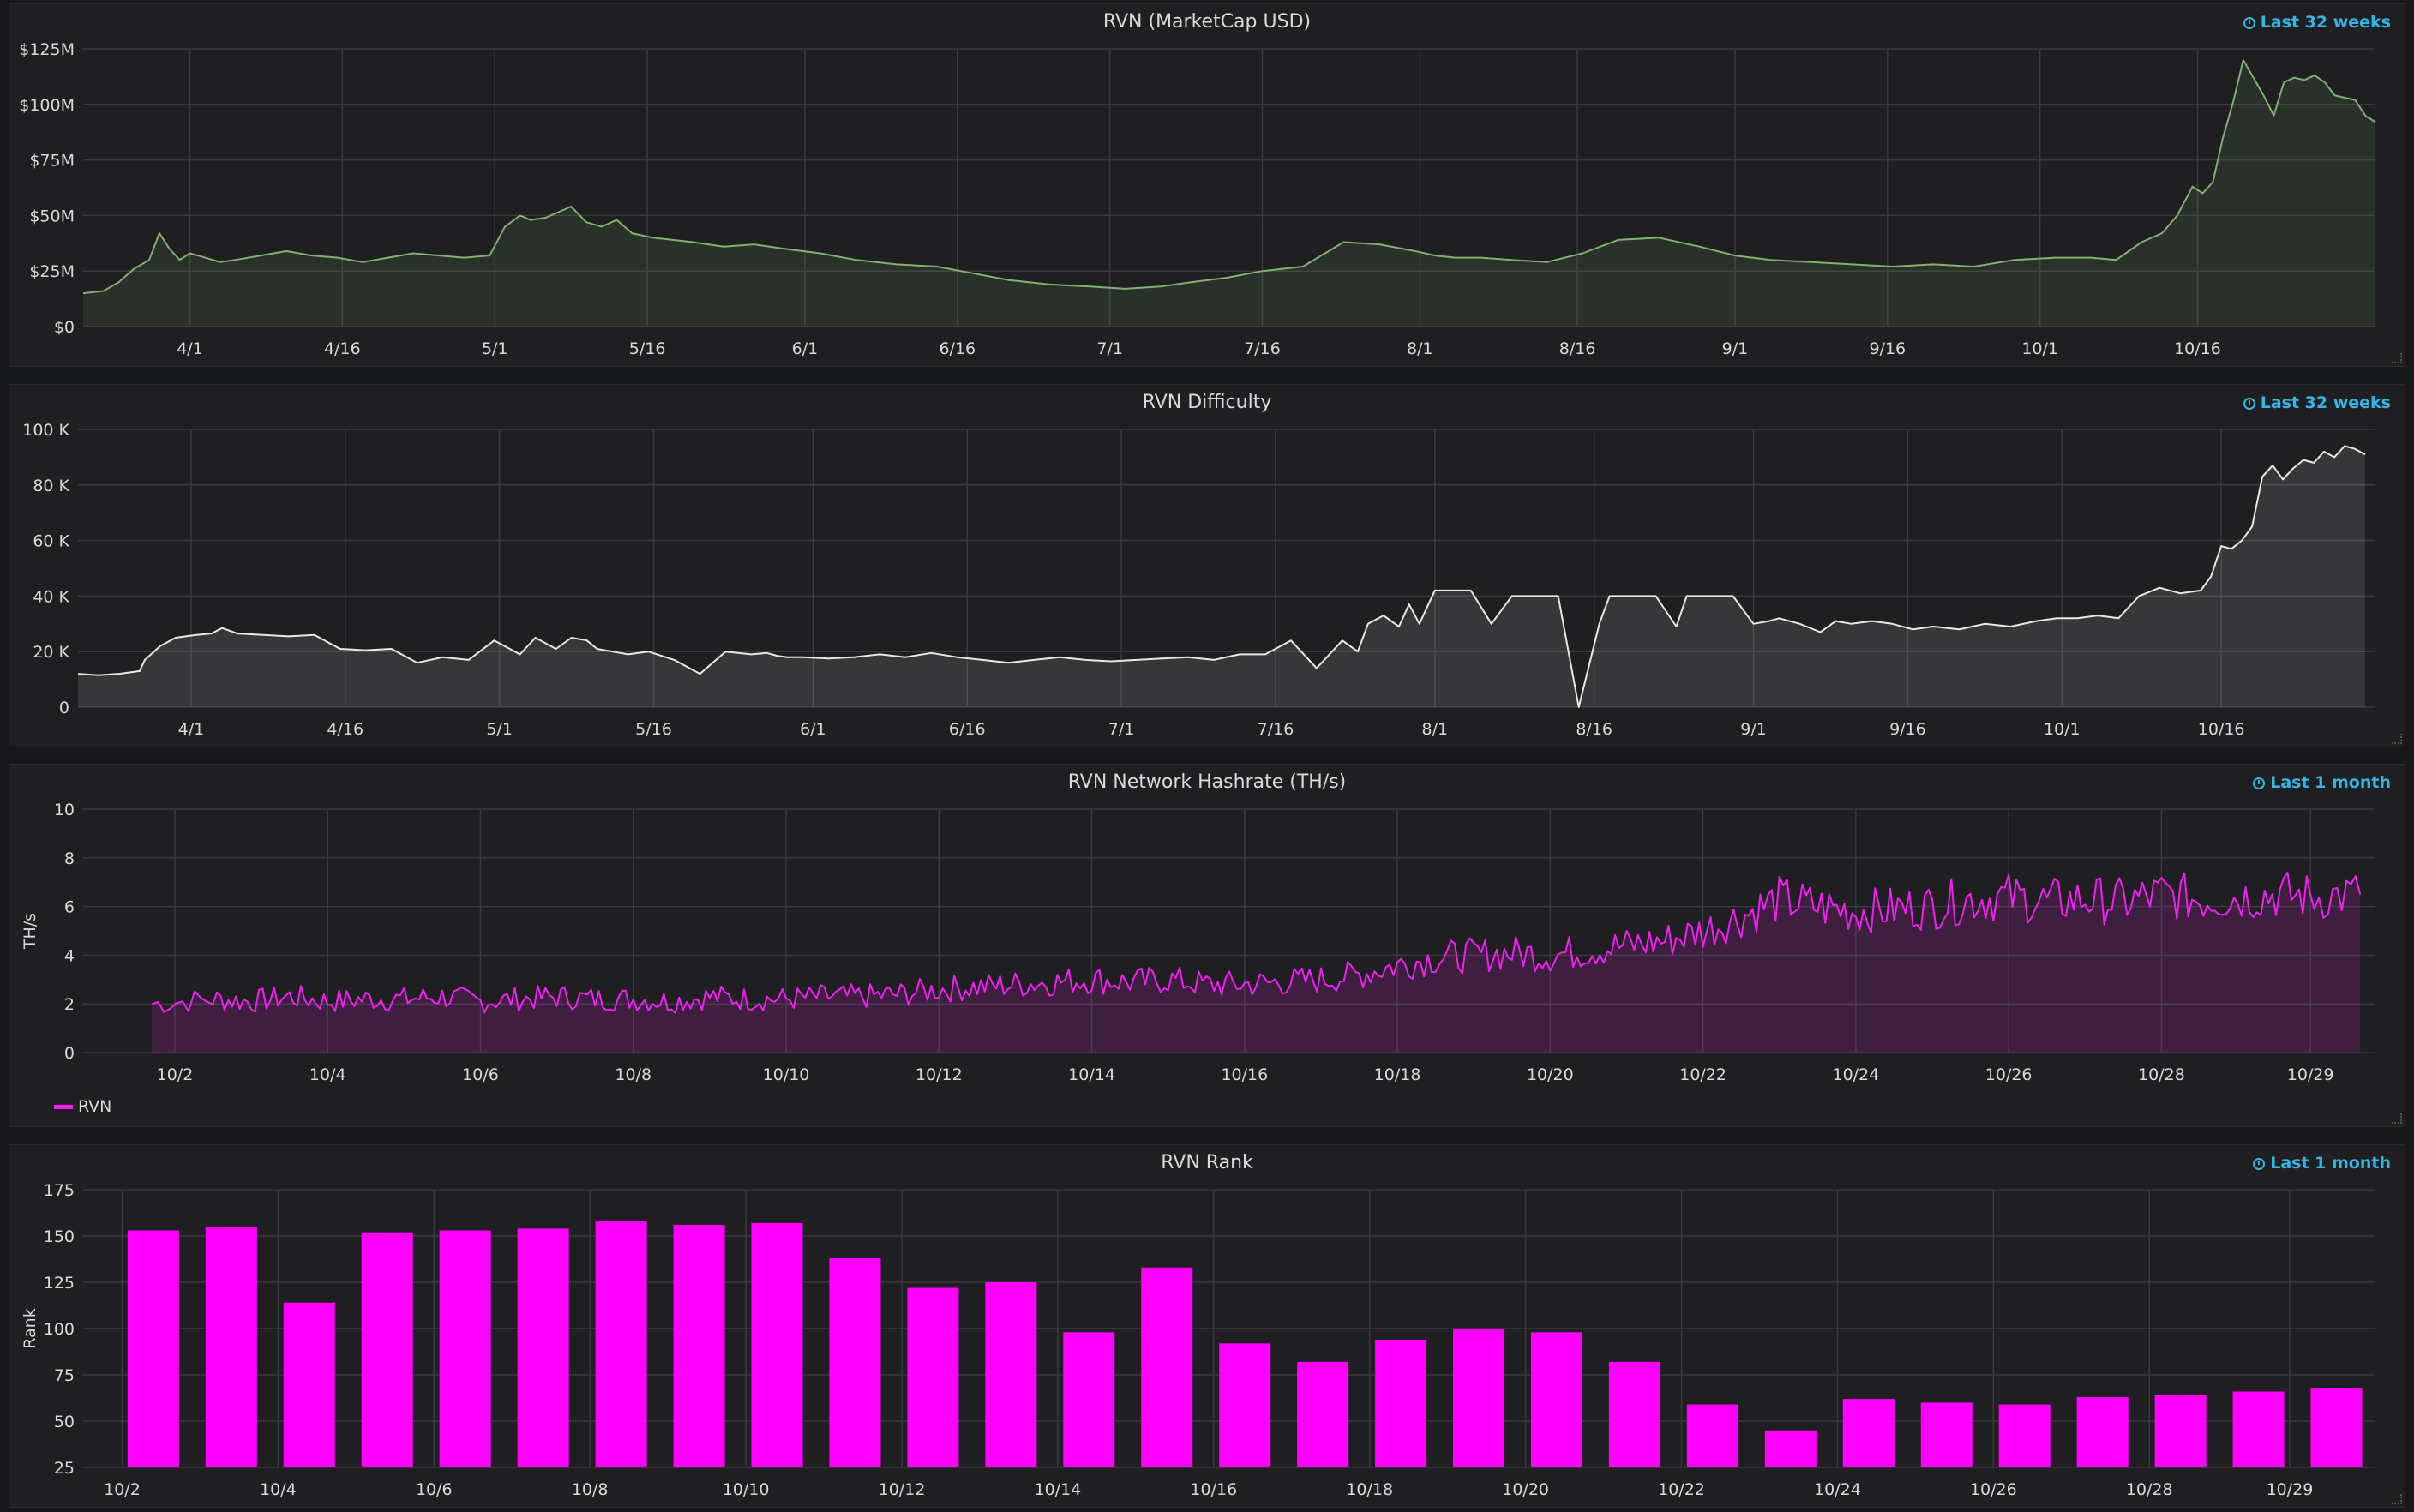 Image resolution: width=2414 pixels, height=1512 pixels. What do you see at coordinates (47, 49) in the screenshot?
I see `y-tick-label: $125M` at bounding box center [47, 49].